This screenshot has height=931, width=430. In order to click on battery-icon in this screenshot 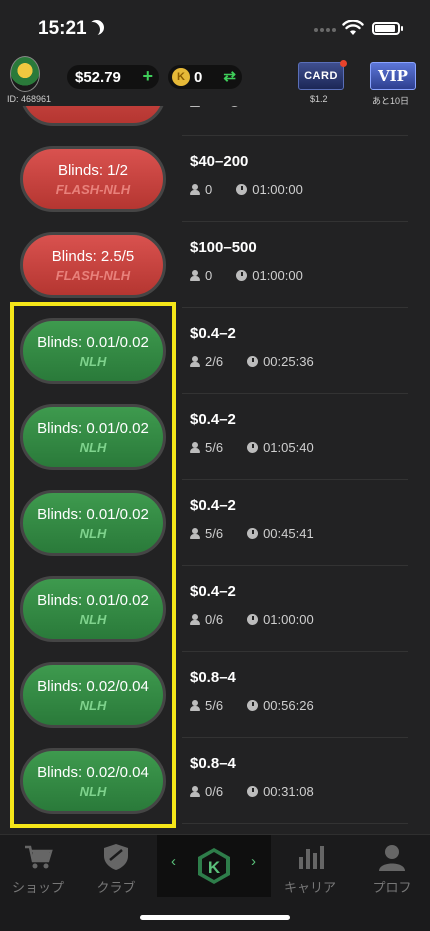, I will do `click(387, 28)`.